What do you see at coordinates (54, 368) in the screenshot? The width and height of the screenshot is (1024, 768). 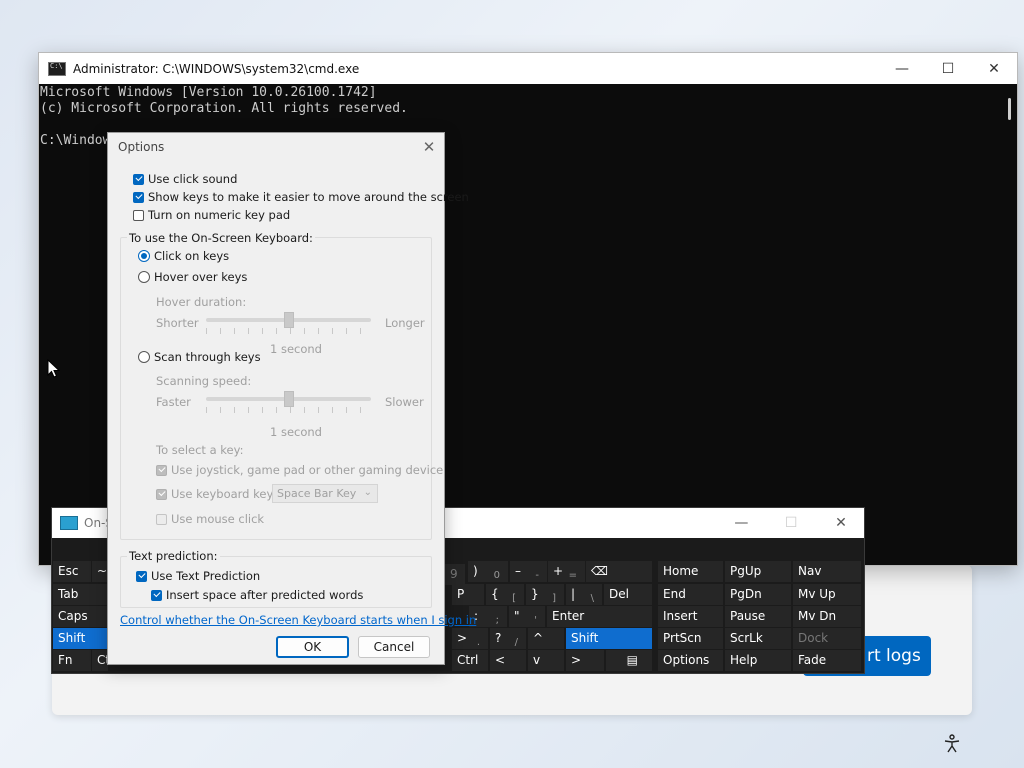 I see `mouse-pointer-icon` at bounding box center [54, 368].